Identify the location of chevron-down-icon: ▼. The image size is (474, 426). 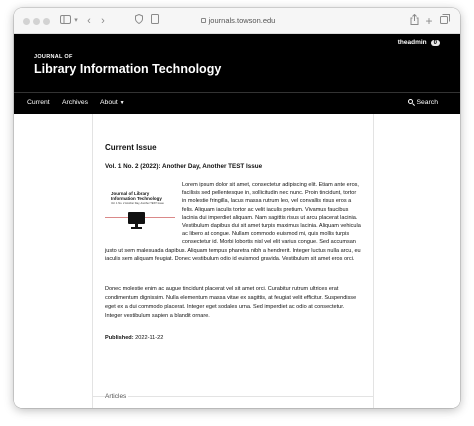
(122, 103).